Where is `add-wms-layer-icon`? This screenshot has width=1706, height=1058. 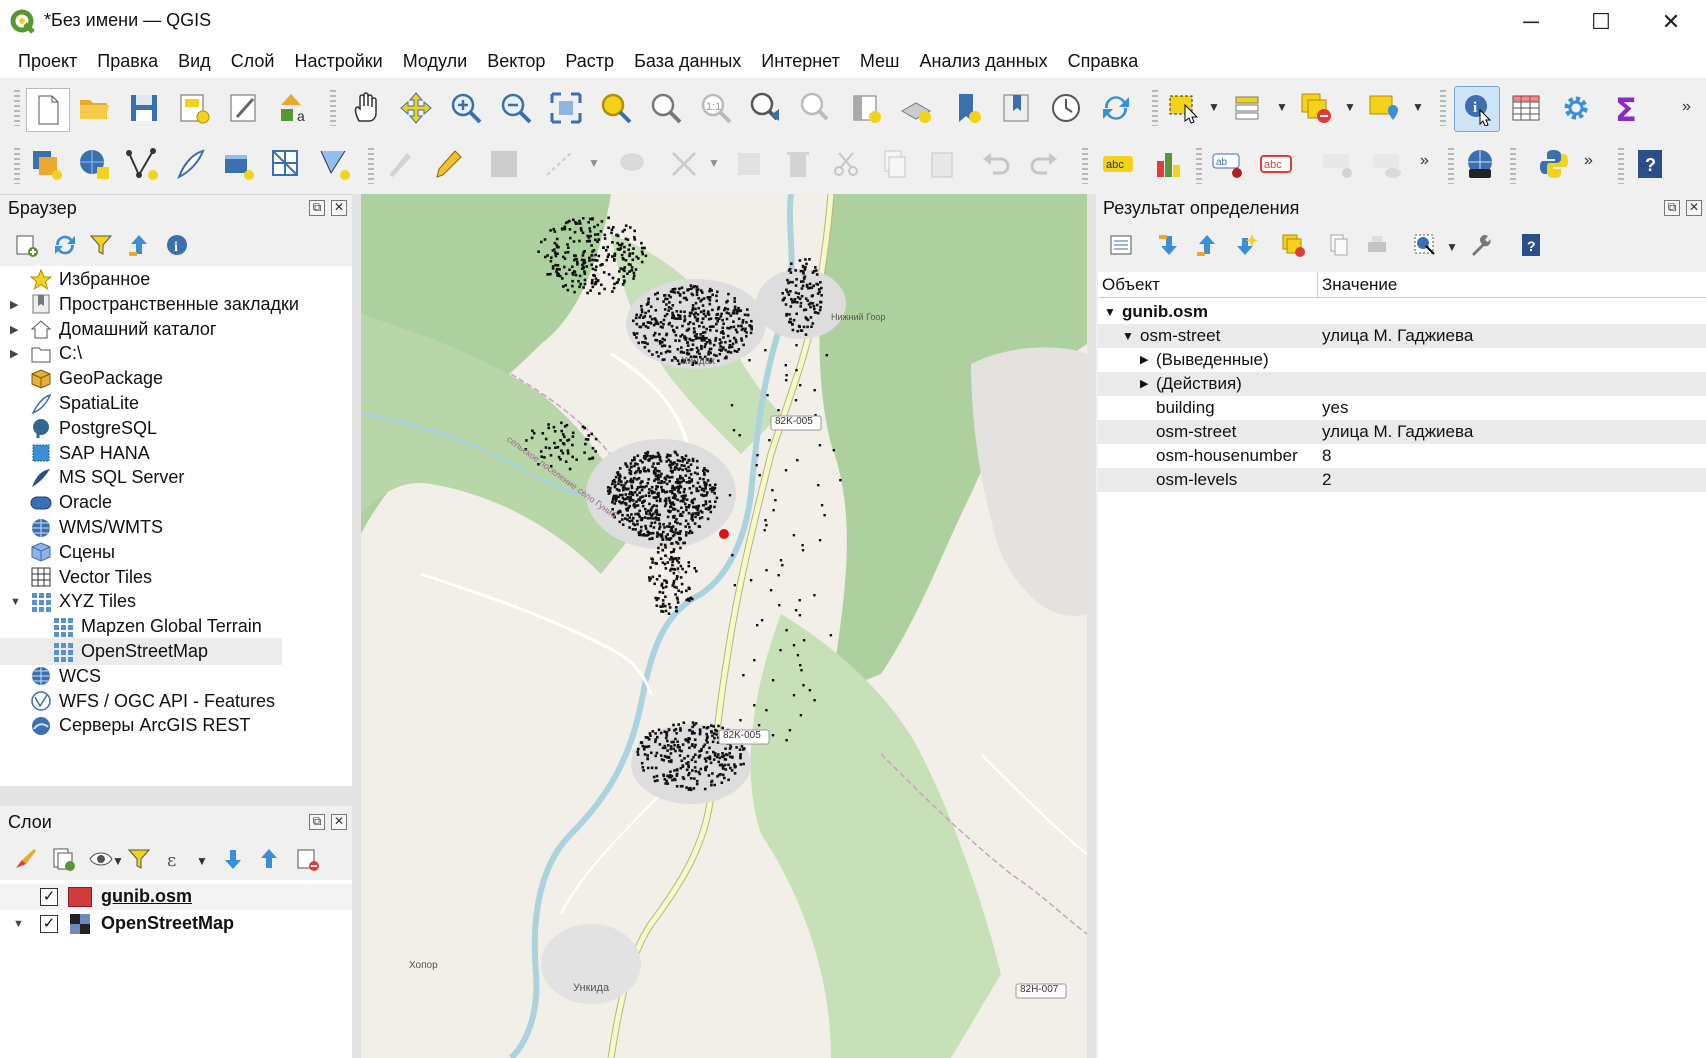 add-wms-layer-icon is located at coordinates (94, 164).